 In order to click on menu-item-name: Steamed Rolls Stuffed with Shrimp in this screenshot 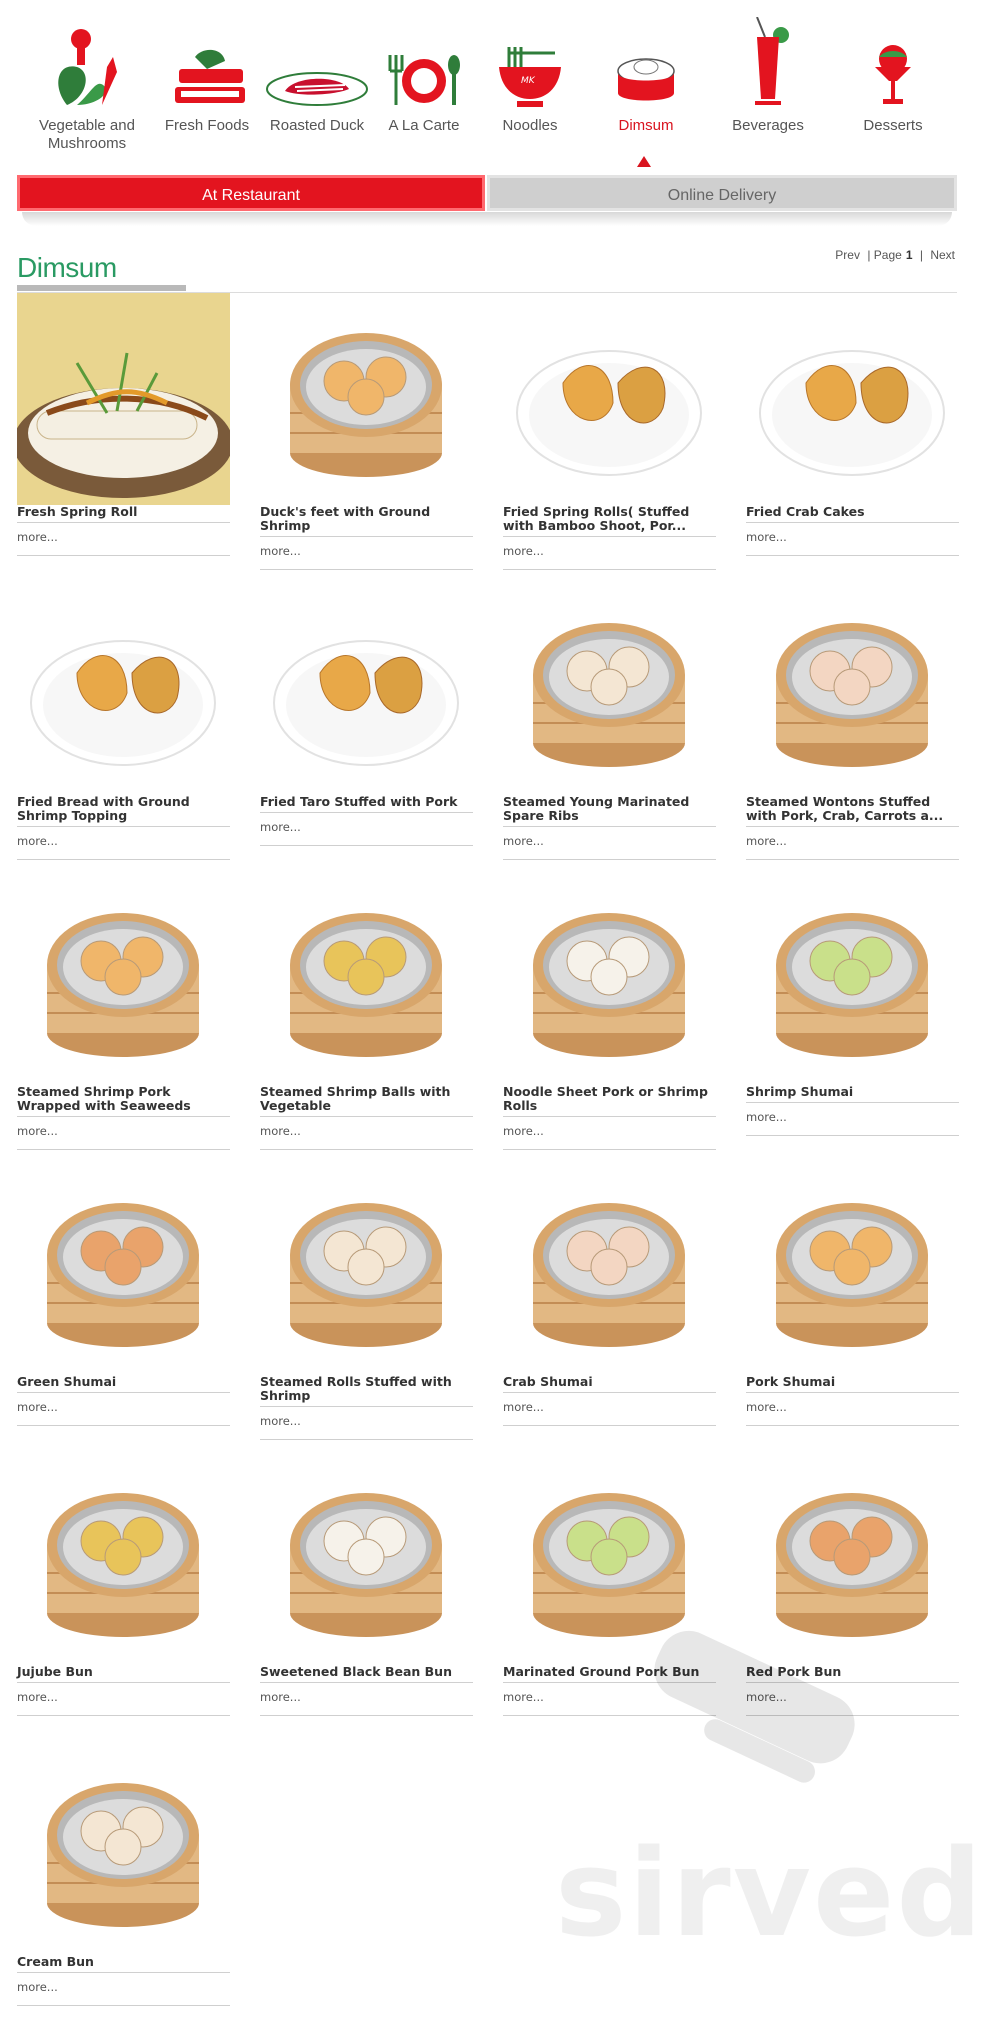, I will do `click(366, 1391)`.